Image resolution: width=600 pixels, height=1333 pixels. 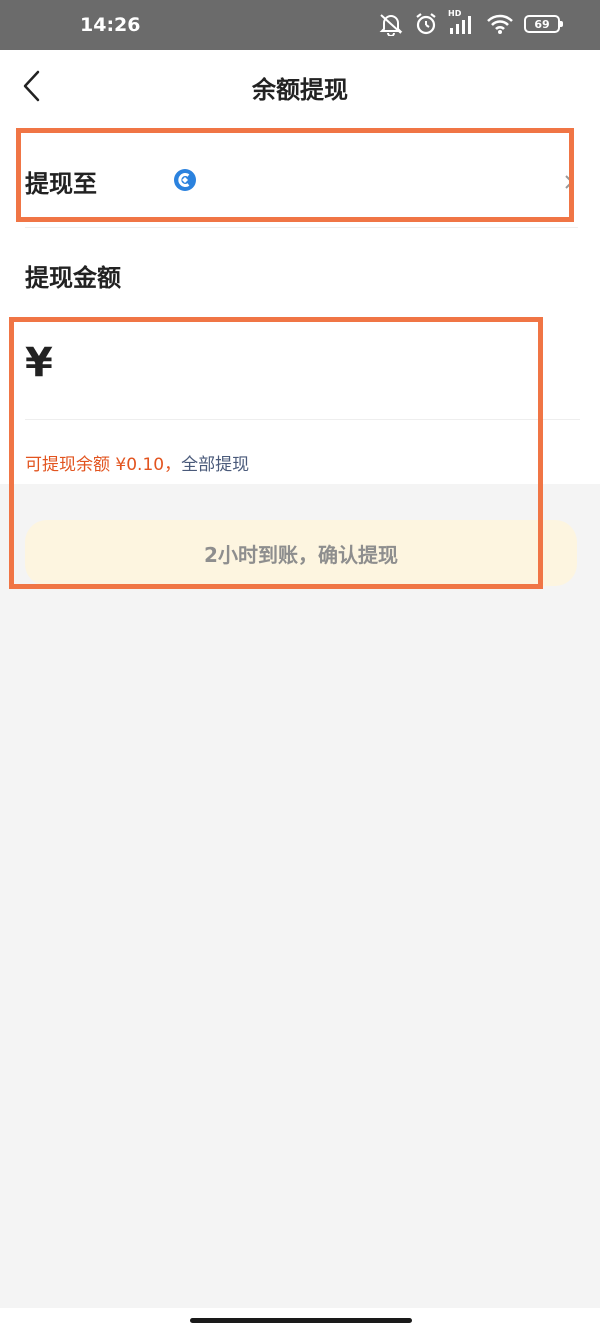 What do you see at coordinates (300, 178) in the screenshot?
I see `withdraw-to-row: 提现至` at bounding box center [300, 178].